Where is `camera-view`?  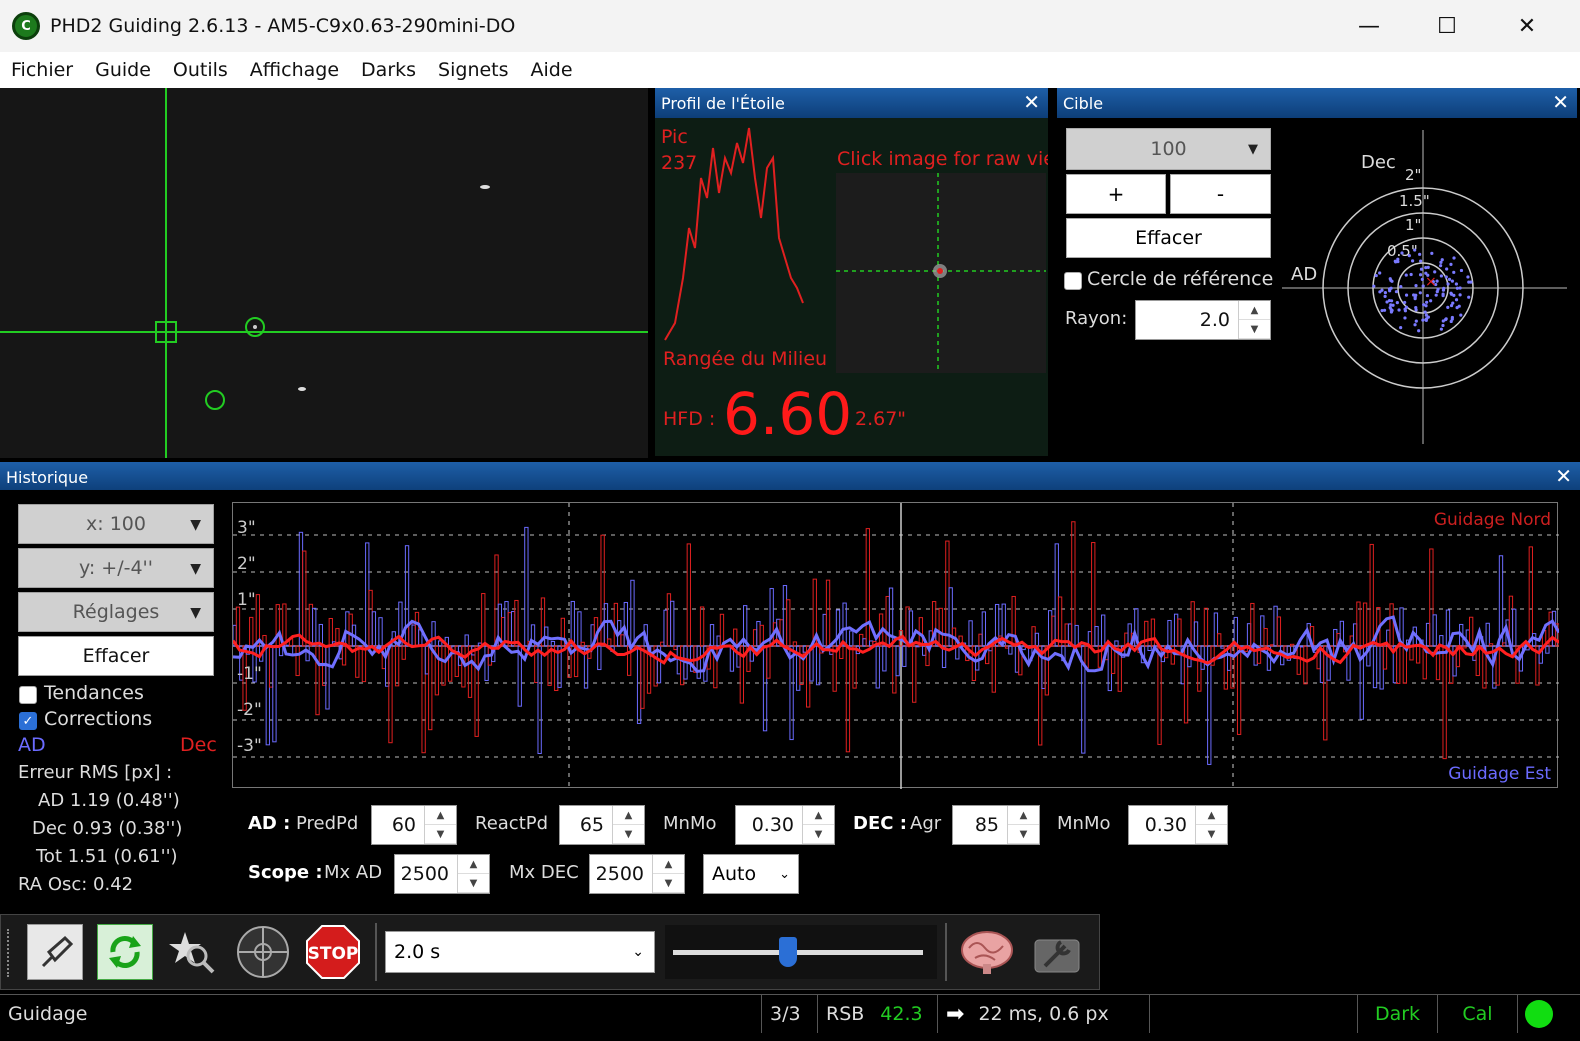
camera-view is located at coordinates (324, 273).